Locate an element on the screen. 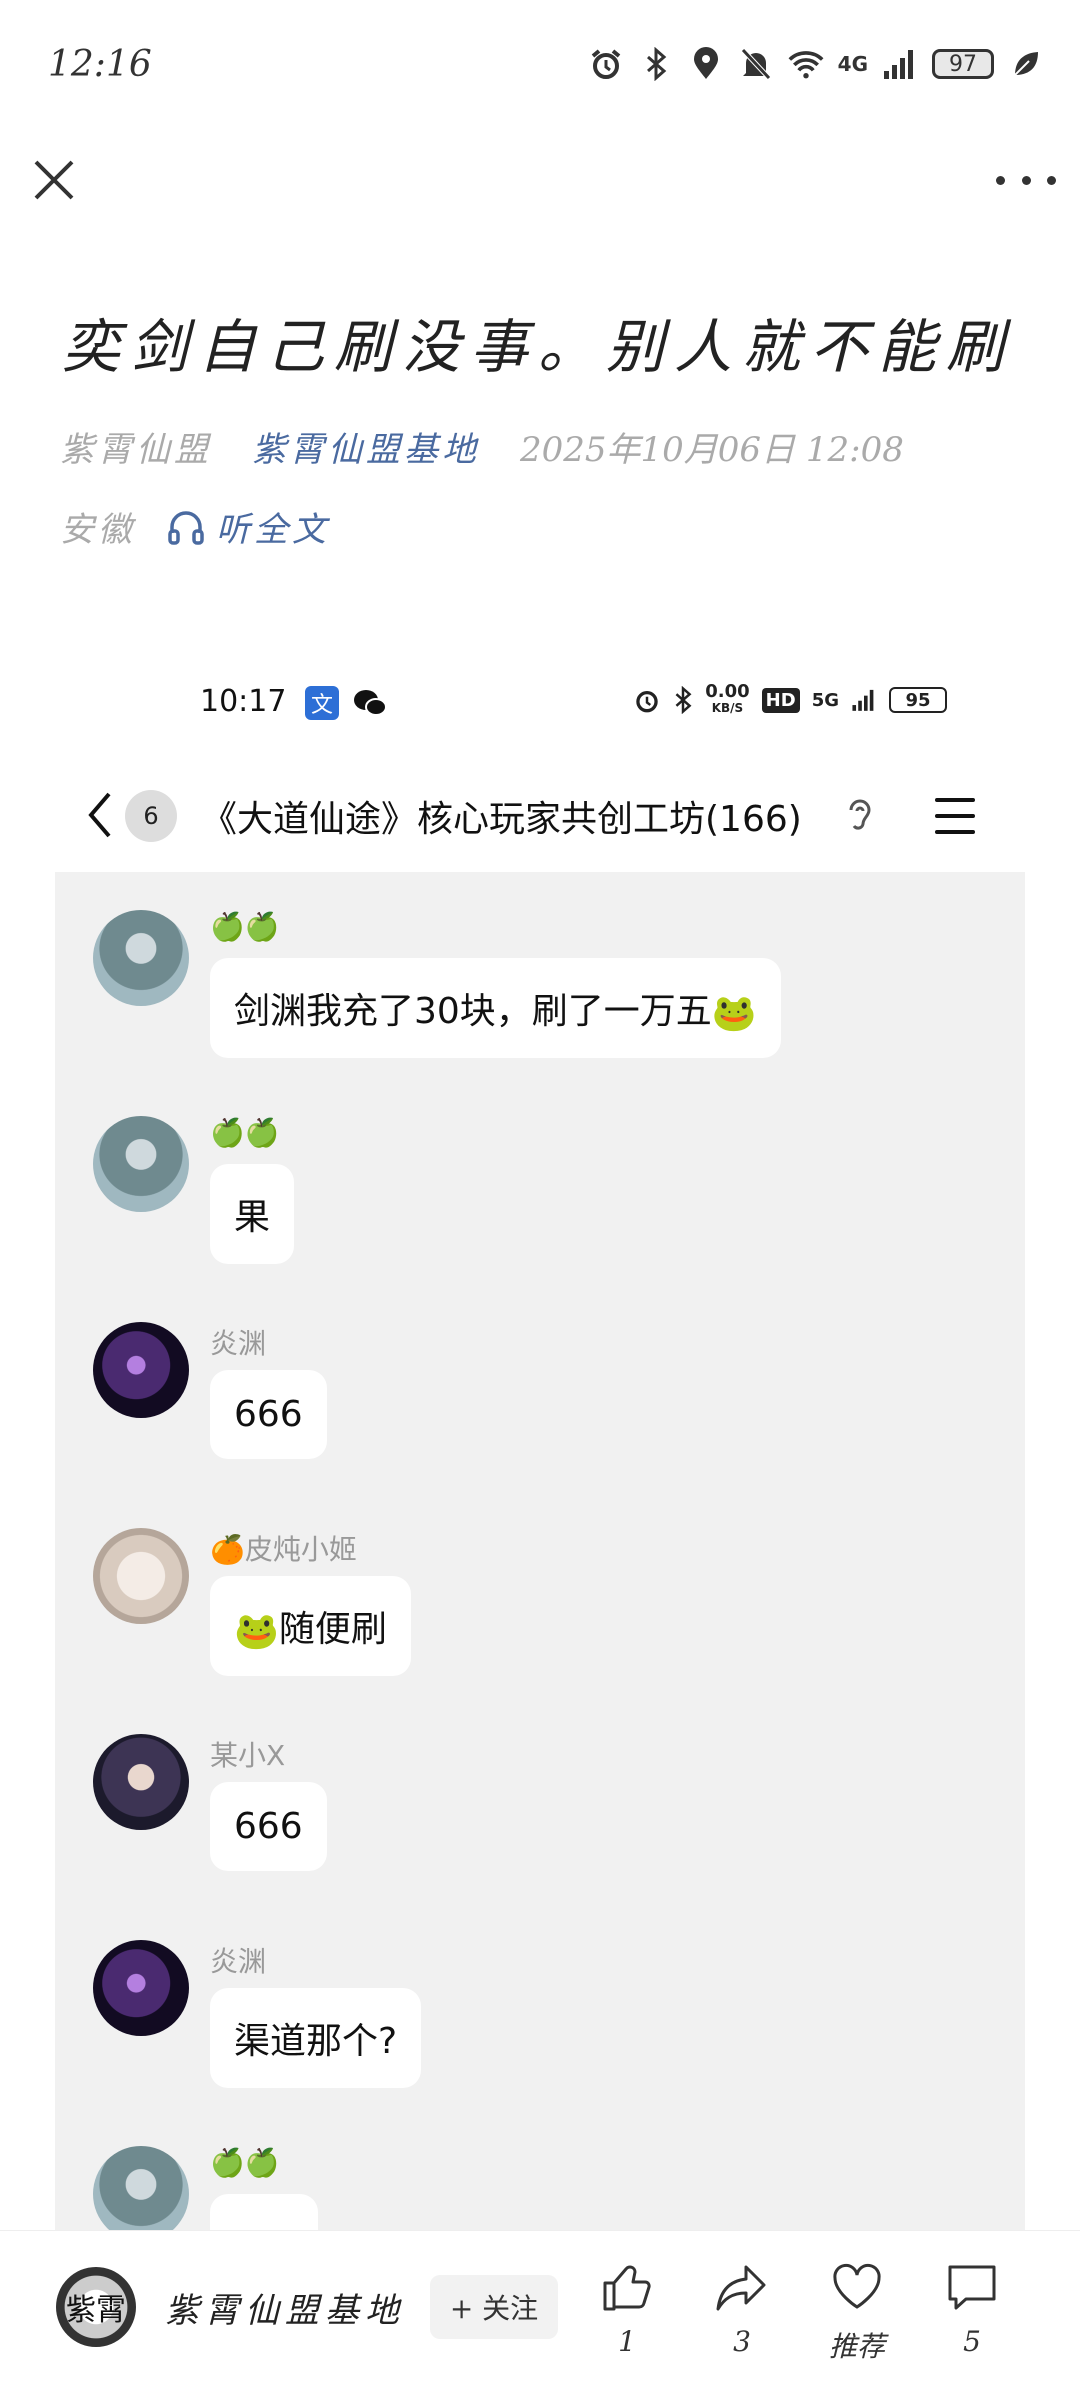  wifi-icon is located at coordinates (806, 64).